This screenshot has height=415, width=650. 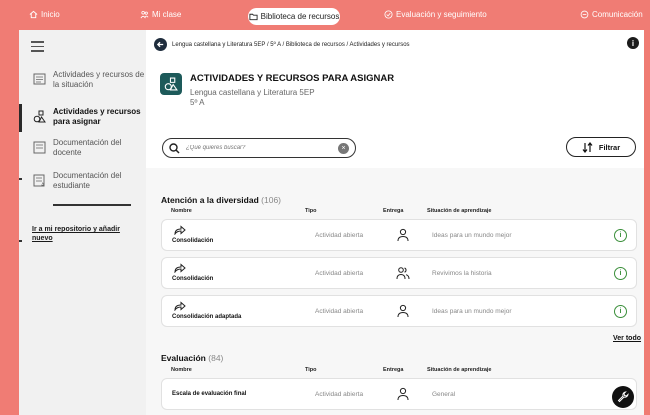 I want to click on nav-inicio-label: Inicio, so click(x=50, y=14).